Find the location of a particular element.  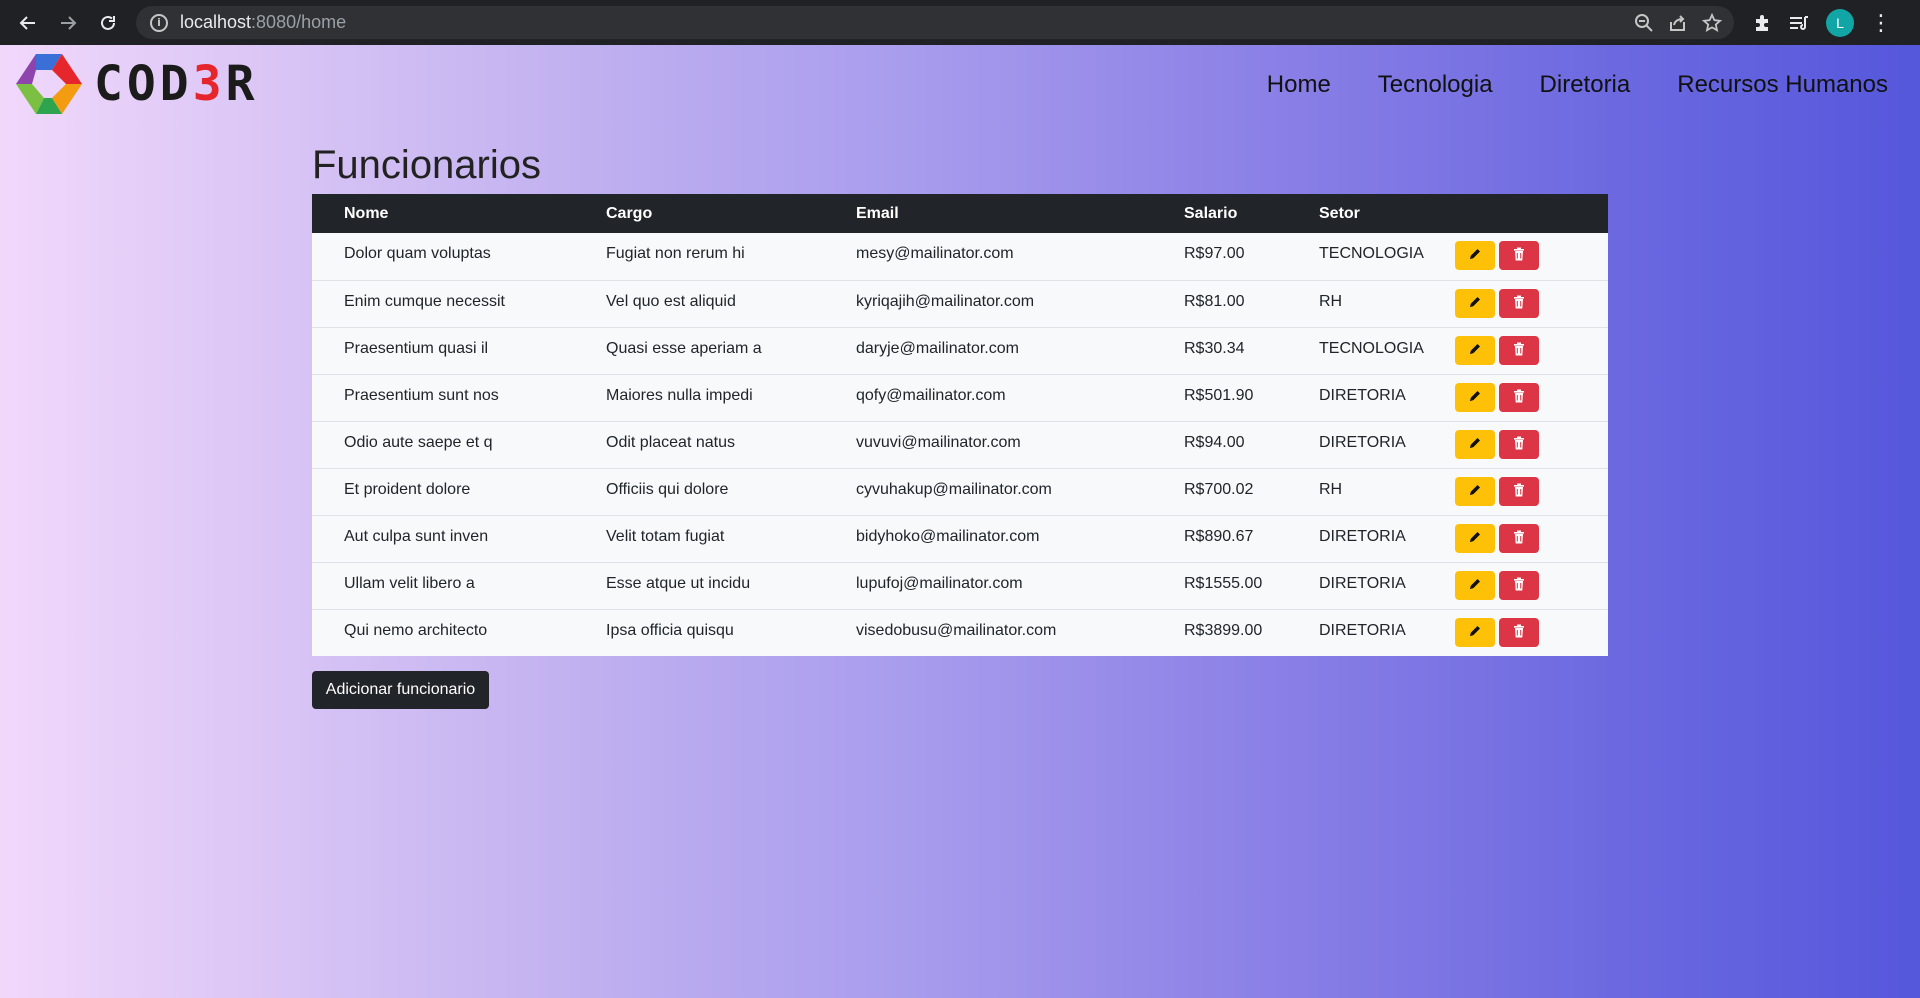

browser-menu-icon: ⋮ is located at coordinates (1881, 22).